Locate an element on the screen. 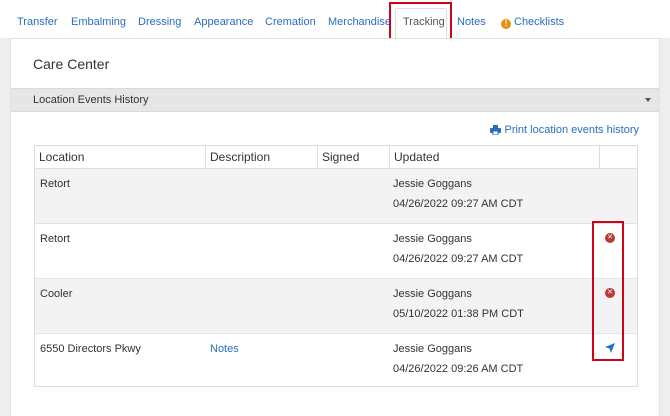 This screenshot has width=670, height=416. warning-icon: ! is located at coordinates (506, 24).